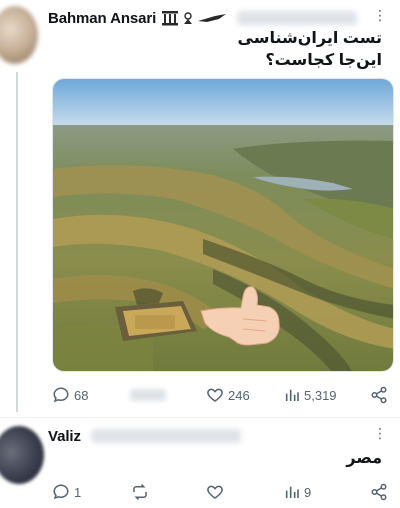 Image resolution: width=400 pixels, height=508 pixels. What do you see at coordinates (188, 18) in the screenshot?
I see `bird-icon` at bounding box center [188, 18].